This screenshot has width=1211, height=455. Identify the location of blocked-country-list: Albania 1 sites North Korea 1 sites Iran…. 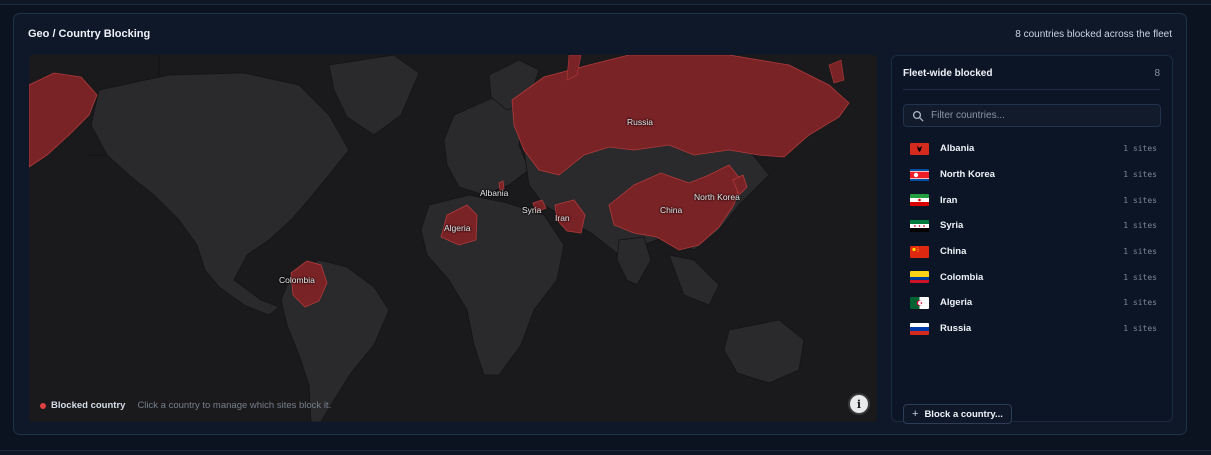
(1032, 239).